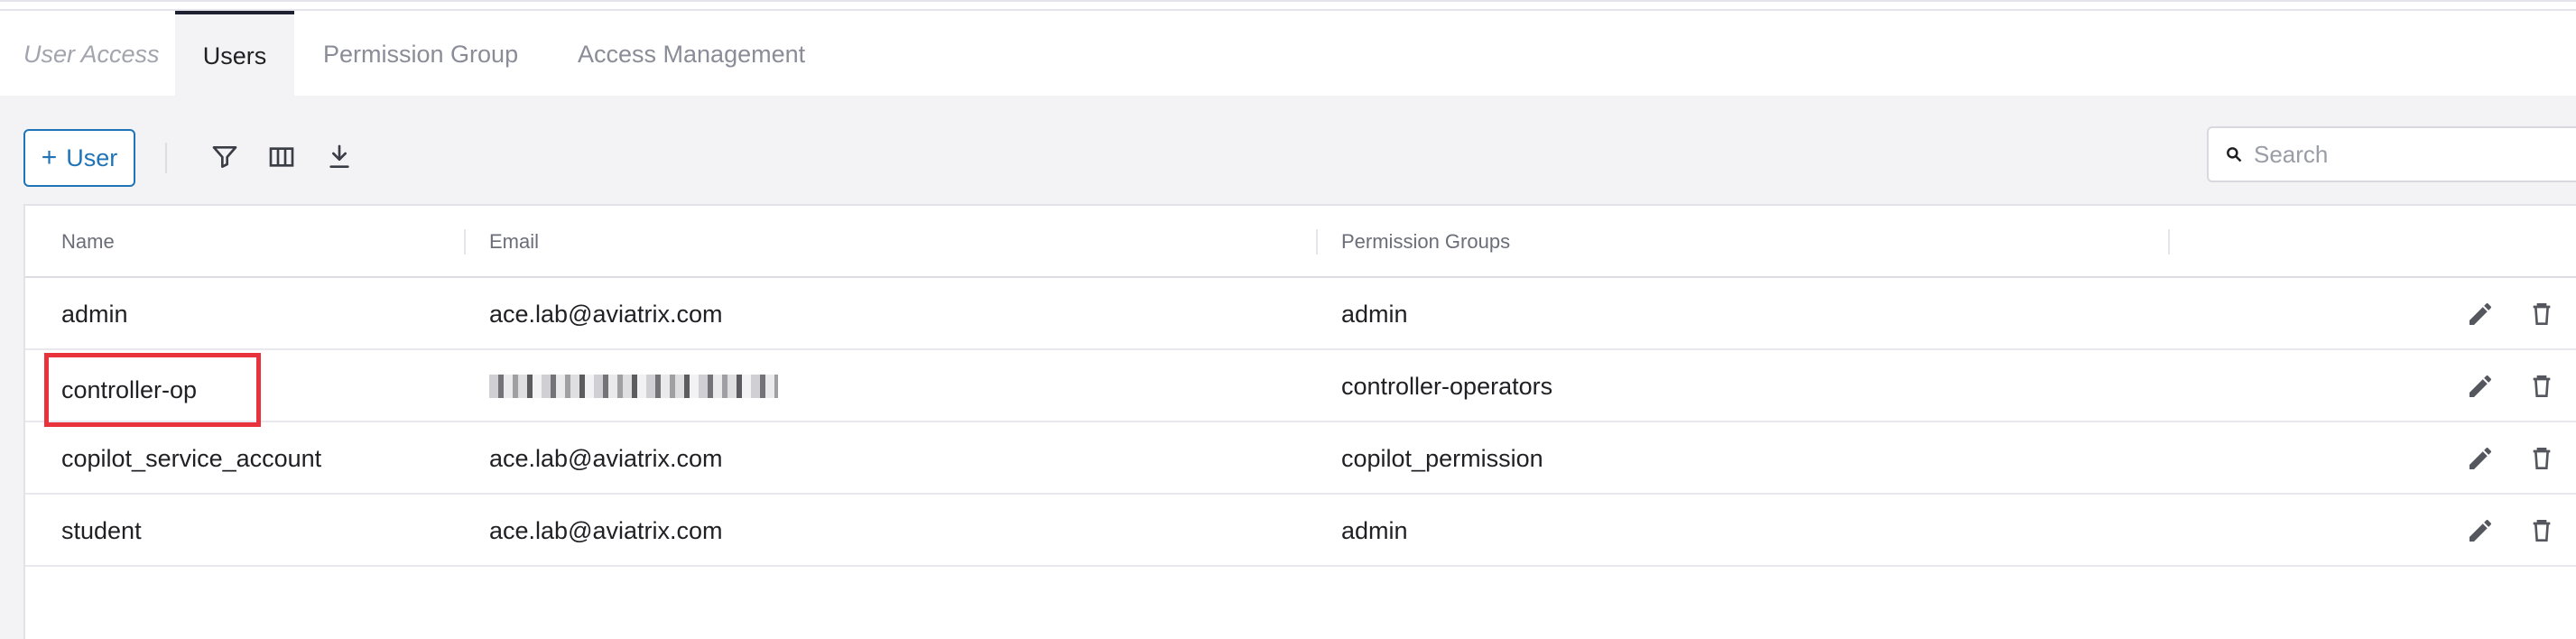 The height and width of the screenshot is (639, 2576). Describe the element at coordinates (1447, 386) in the screenshot. I see `user-permission-groups: controller-operators` at that location.